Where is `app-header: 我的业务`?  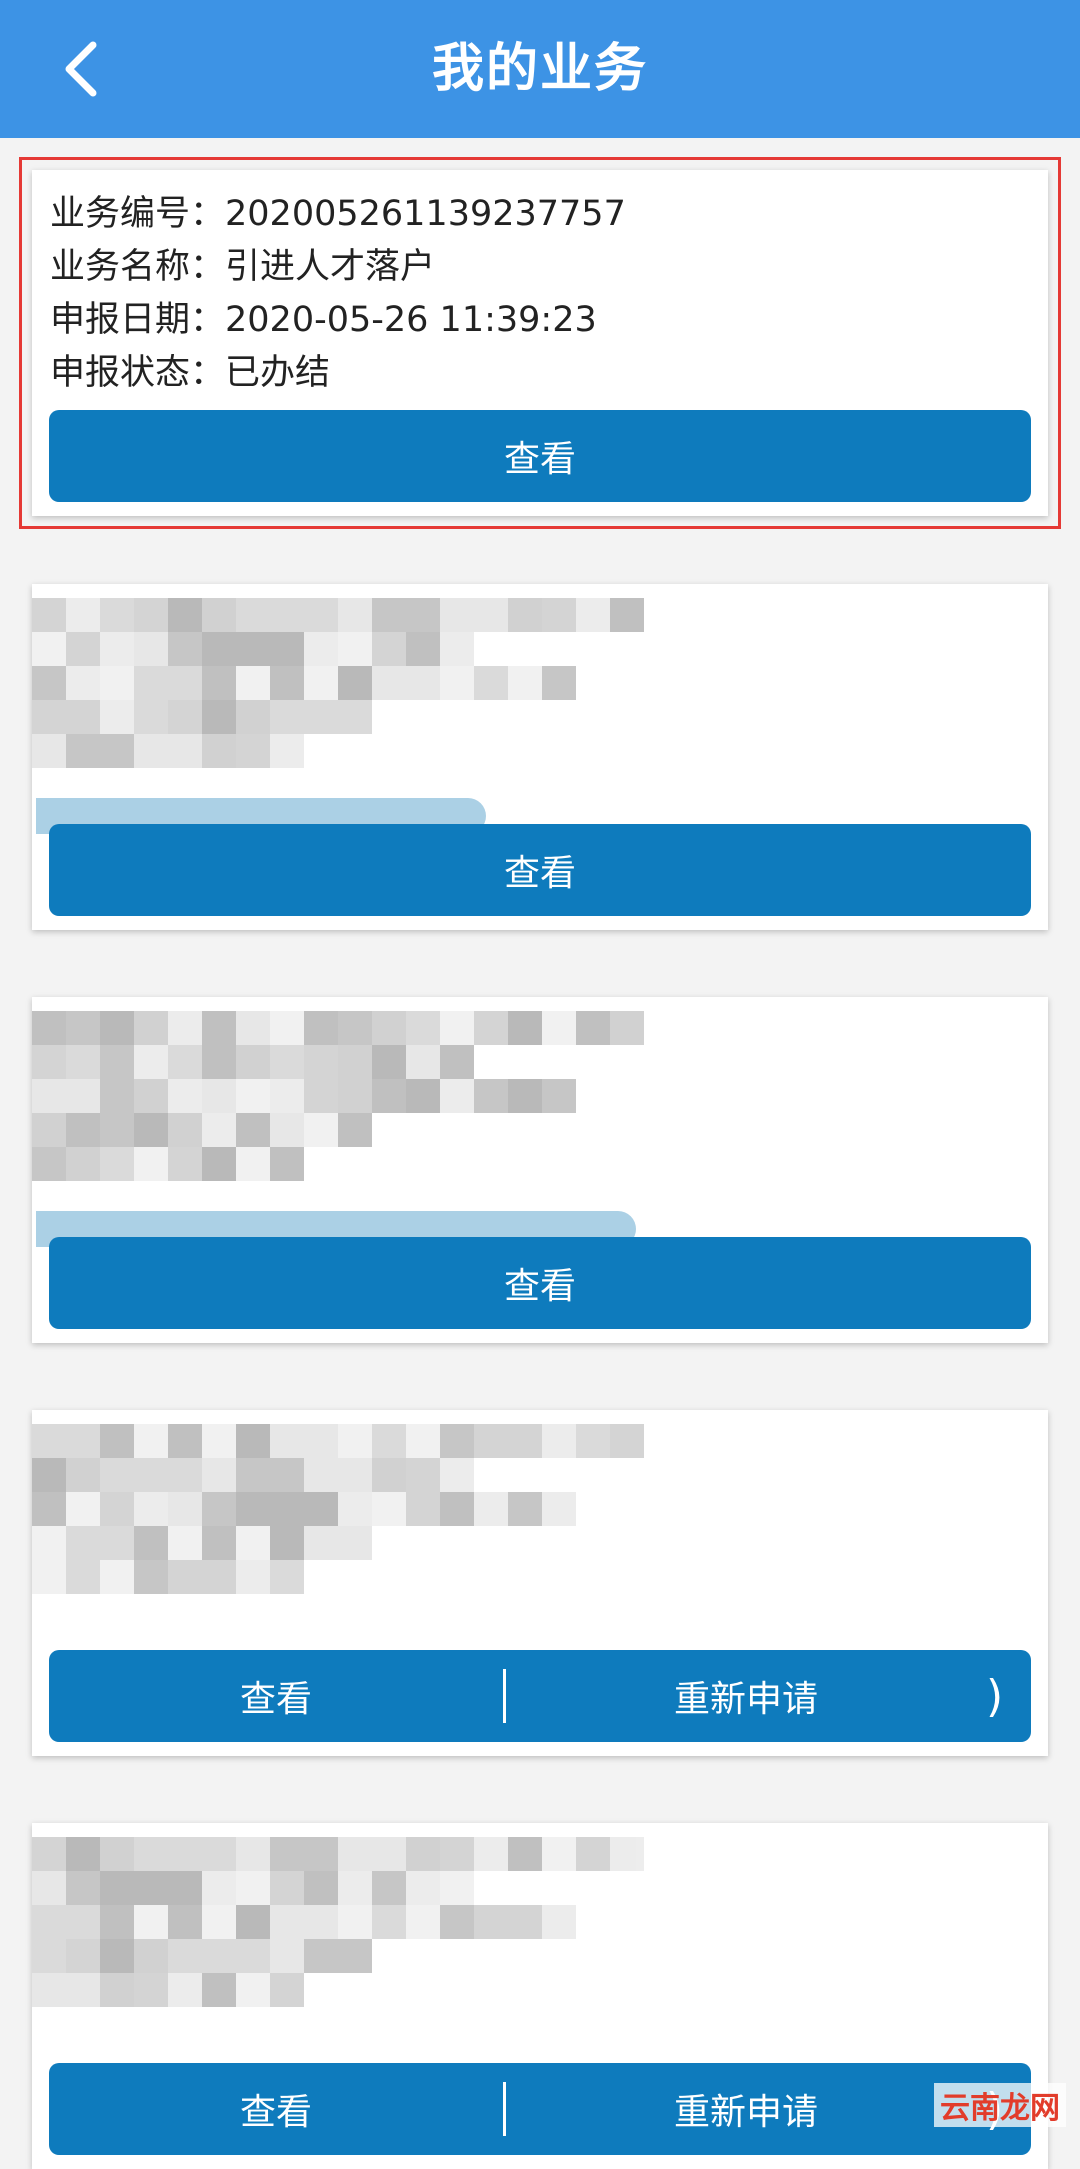 app-header: 我的业务 is located at coordinates (540, 69).